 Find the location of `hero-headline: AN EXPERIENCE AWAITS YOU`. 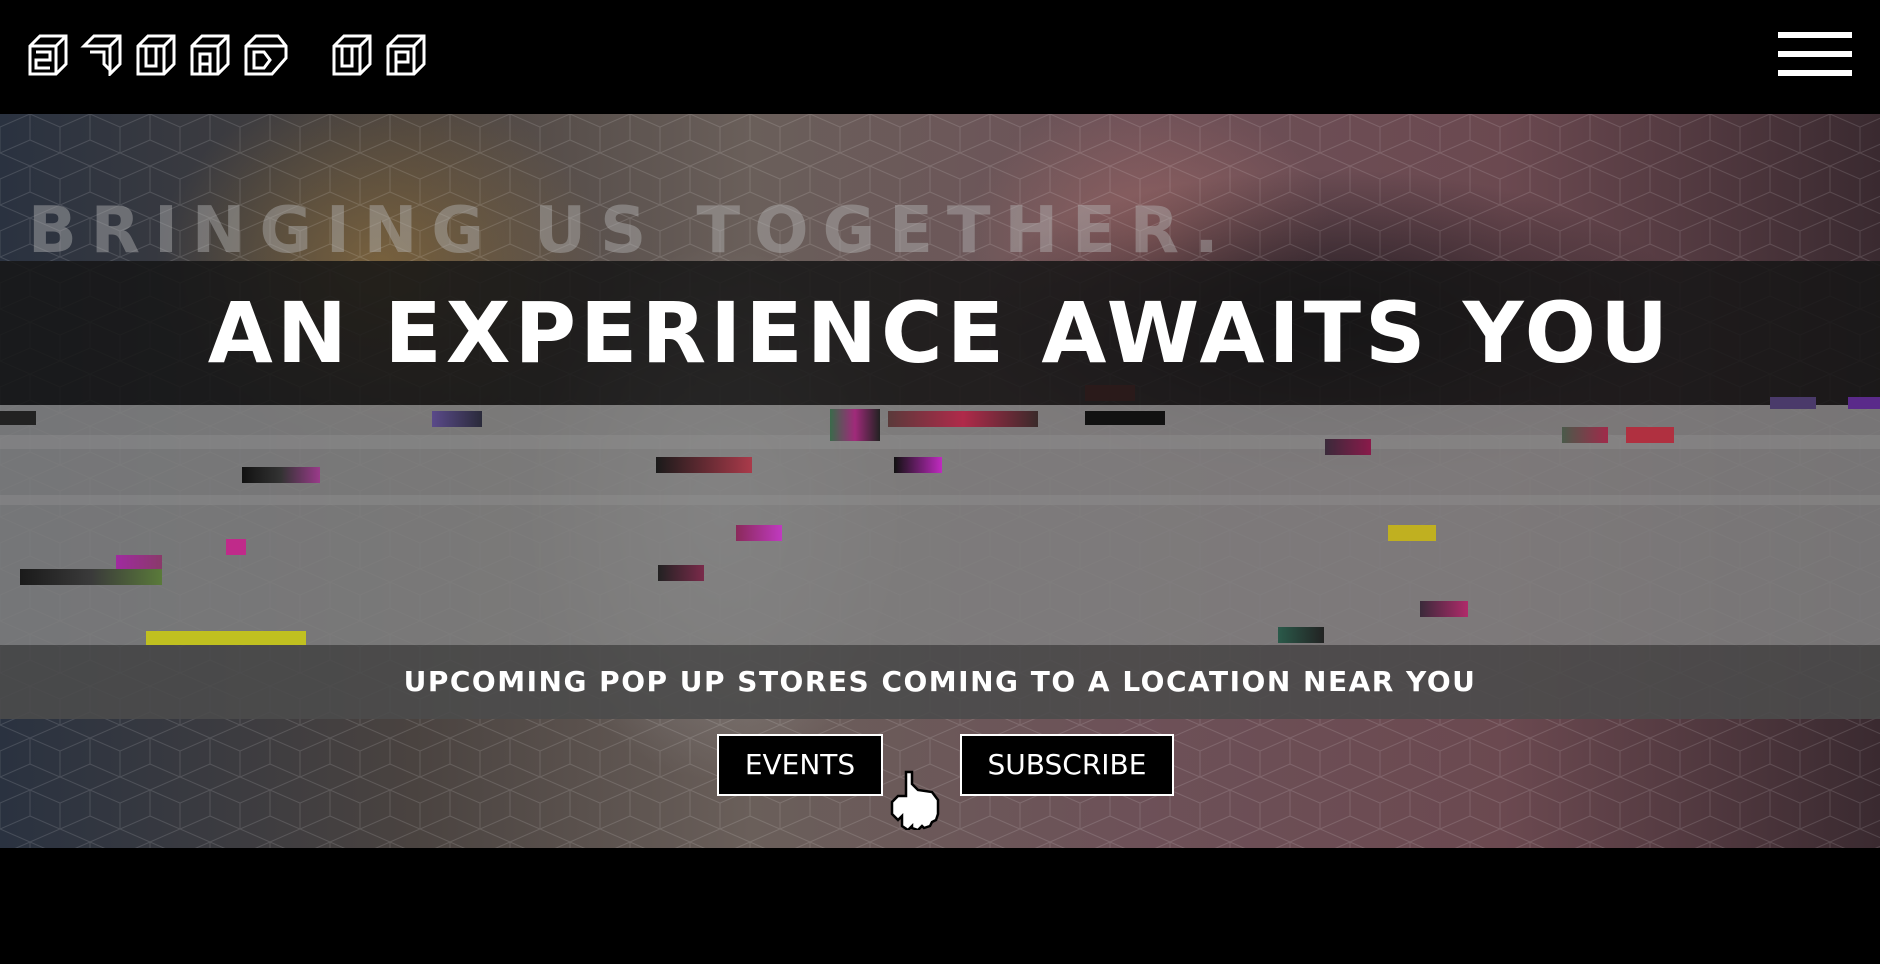

hero-headline: AN EXPERIENCE AWAITS YOU is located at coordinates (940, 333).